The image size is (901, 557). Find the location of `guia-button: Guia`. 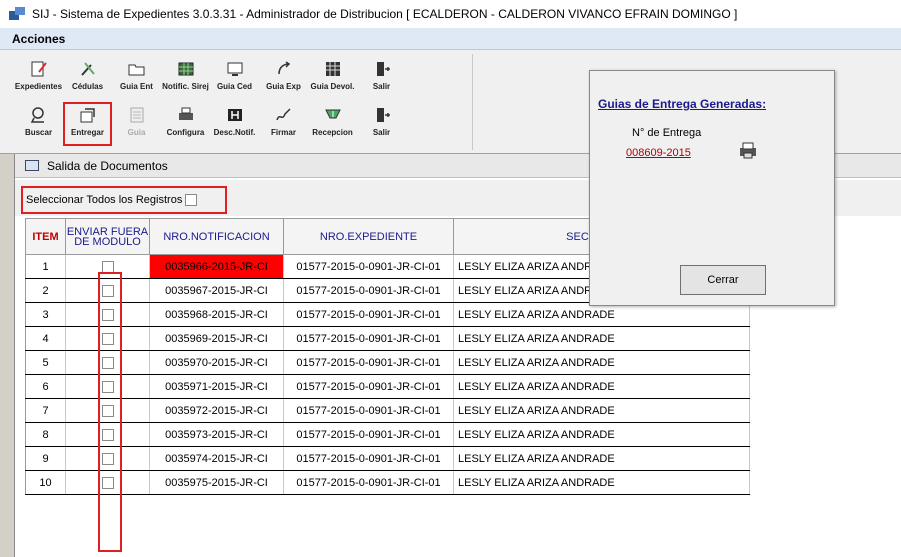

guia-button: Guia is located at coordinates (136, 124).